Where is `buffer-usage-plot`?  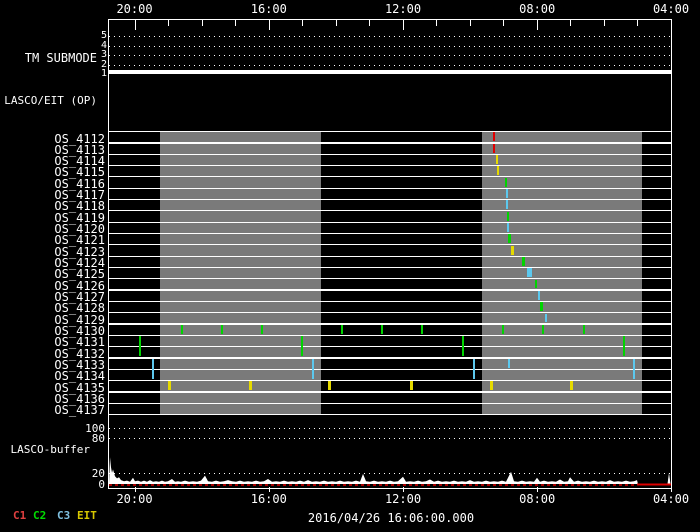 buffer-usage-plot is located at coordinates (390, 471).